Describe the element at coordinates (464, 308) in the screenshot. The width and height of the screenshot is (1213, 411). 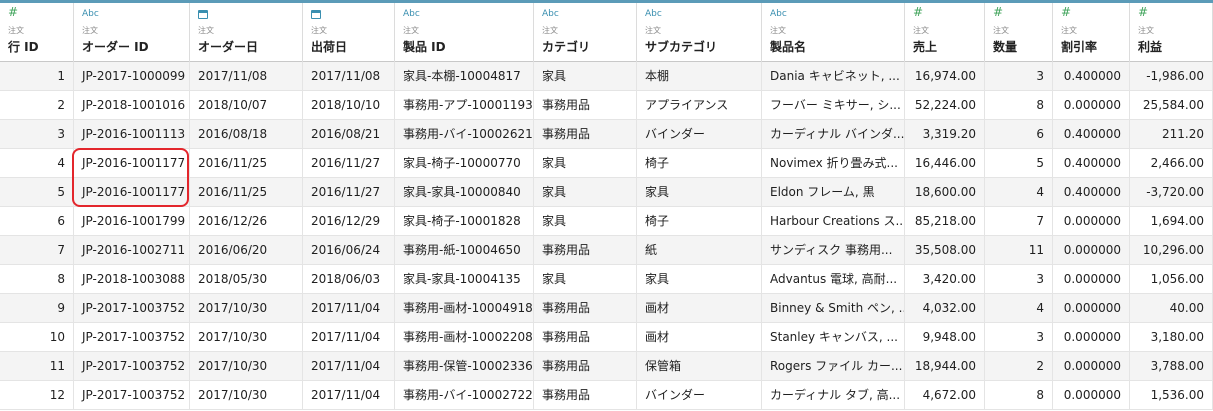
I see `cell-product-id: 事務用-画材-10004918` at that location.